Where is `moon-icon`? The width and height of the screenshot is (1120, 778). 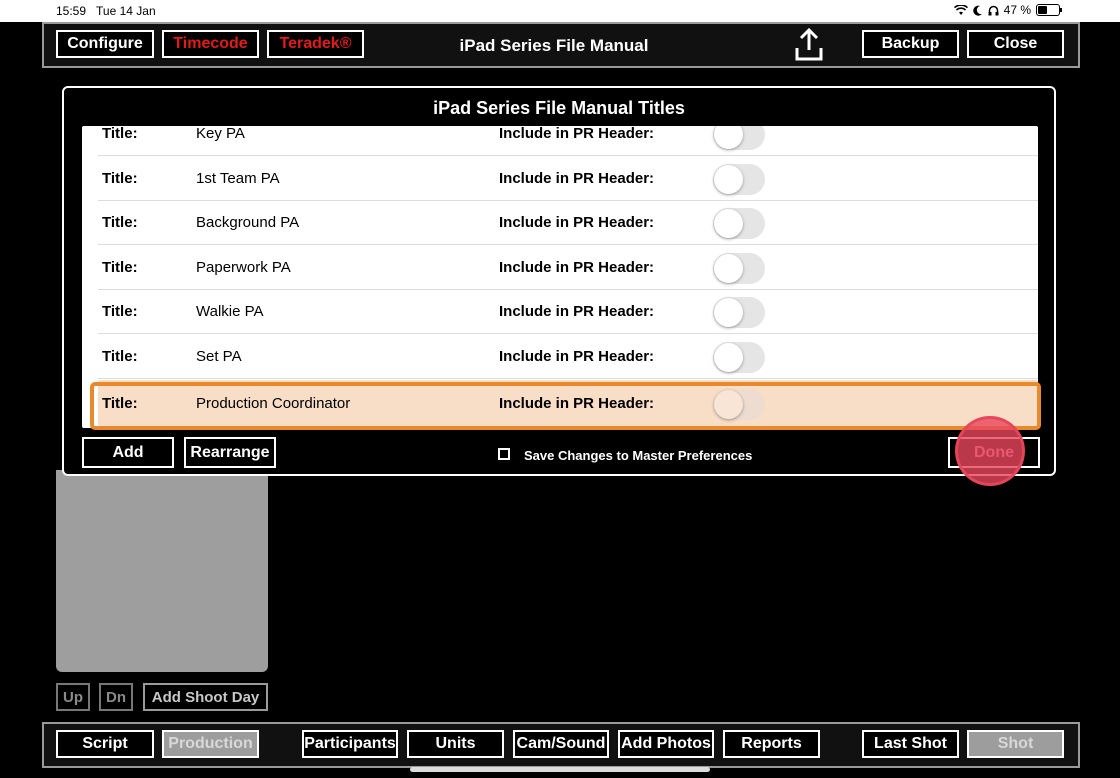 moon-icon is located at coordinates (977, 10).